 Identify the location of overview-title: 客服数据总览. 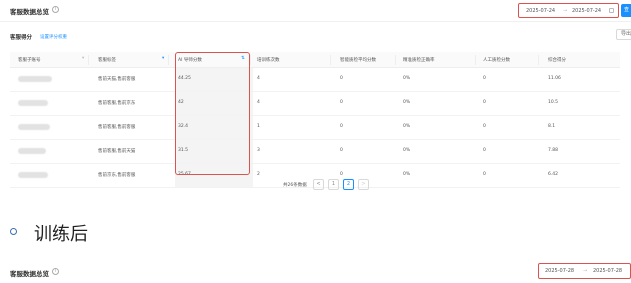
(29, 12).